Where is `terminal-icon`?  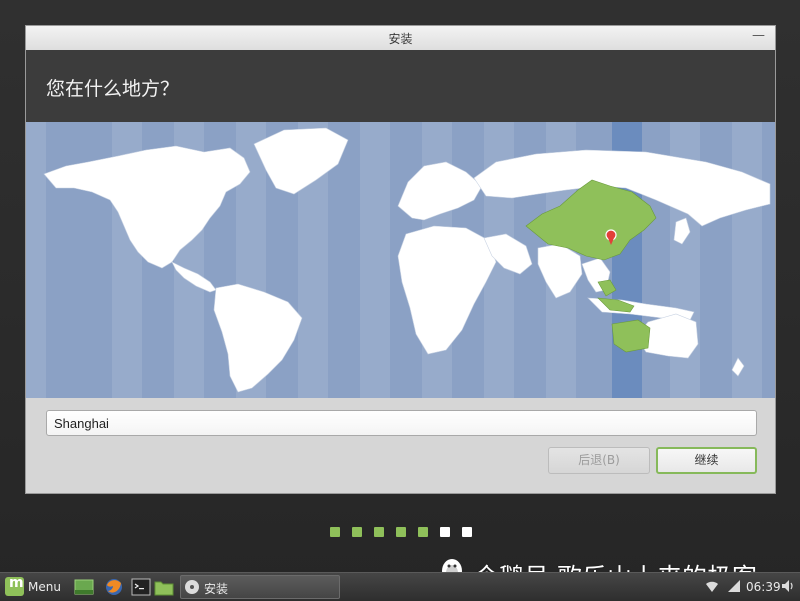 terminal-icon is located at coordinates (141, 587).